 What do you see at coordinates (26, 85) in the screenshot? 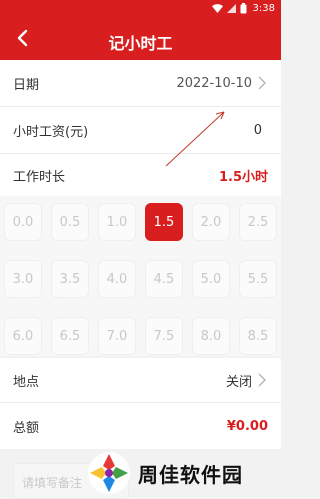
I see `date-label: 日期` at bounding box center [26, 85].